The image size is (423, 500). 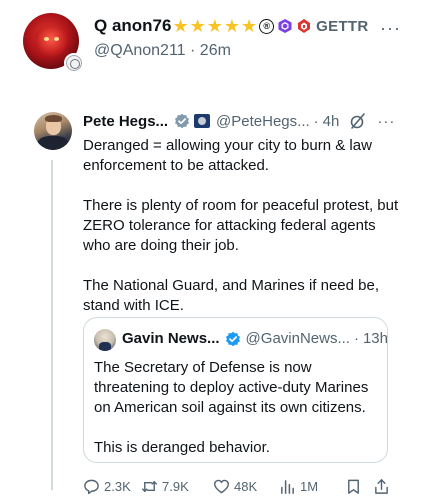 I want to click on nested-author-row: Gavin News... @GavinNews... · 13h, so click(x=255, y=338).